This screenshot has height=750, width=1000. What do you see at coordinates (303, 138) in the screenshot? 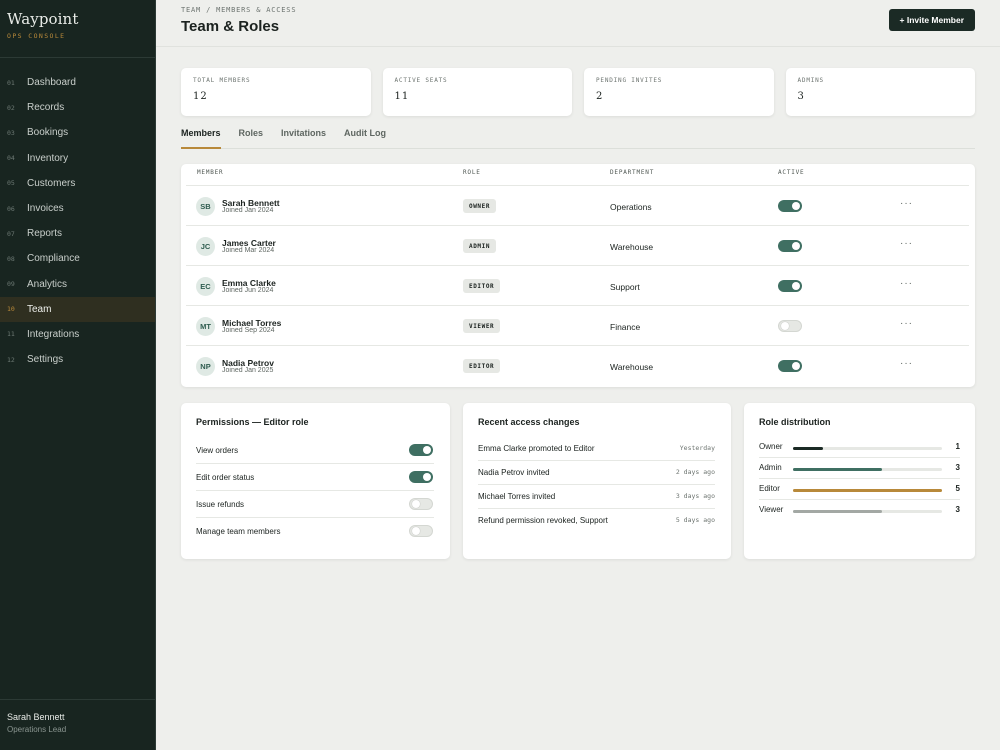
I see `tab-invitations: Invitations` at bounding box center [303, 138].